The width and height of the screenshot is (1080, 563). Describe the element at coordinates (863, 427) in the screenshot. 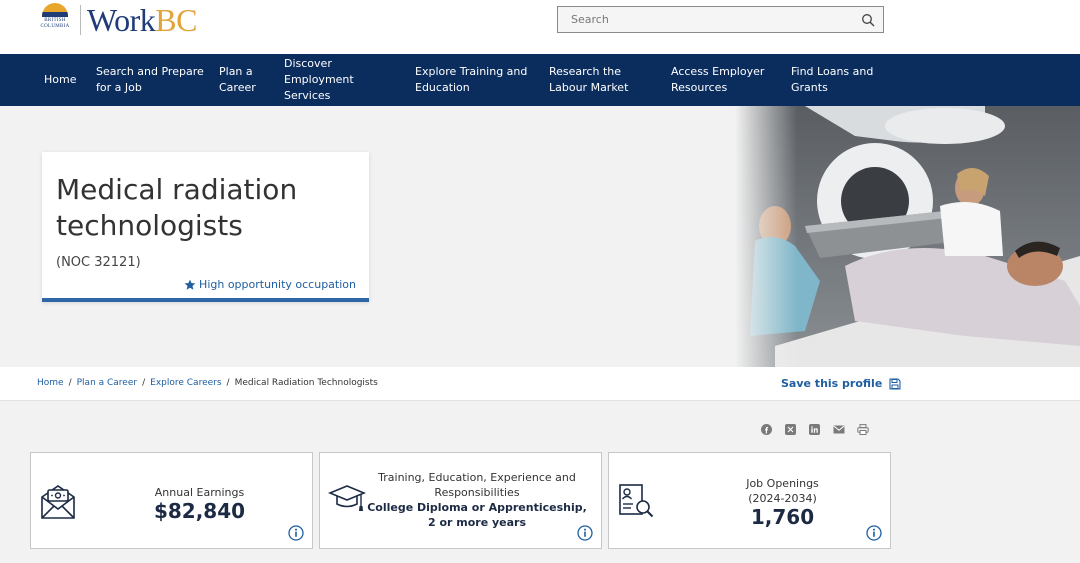

I see `print-icon` at that location.